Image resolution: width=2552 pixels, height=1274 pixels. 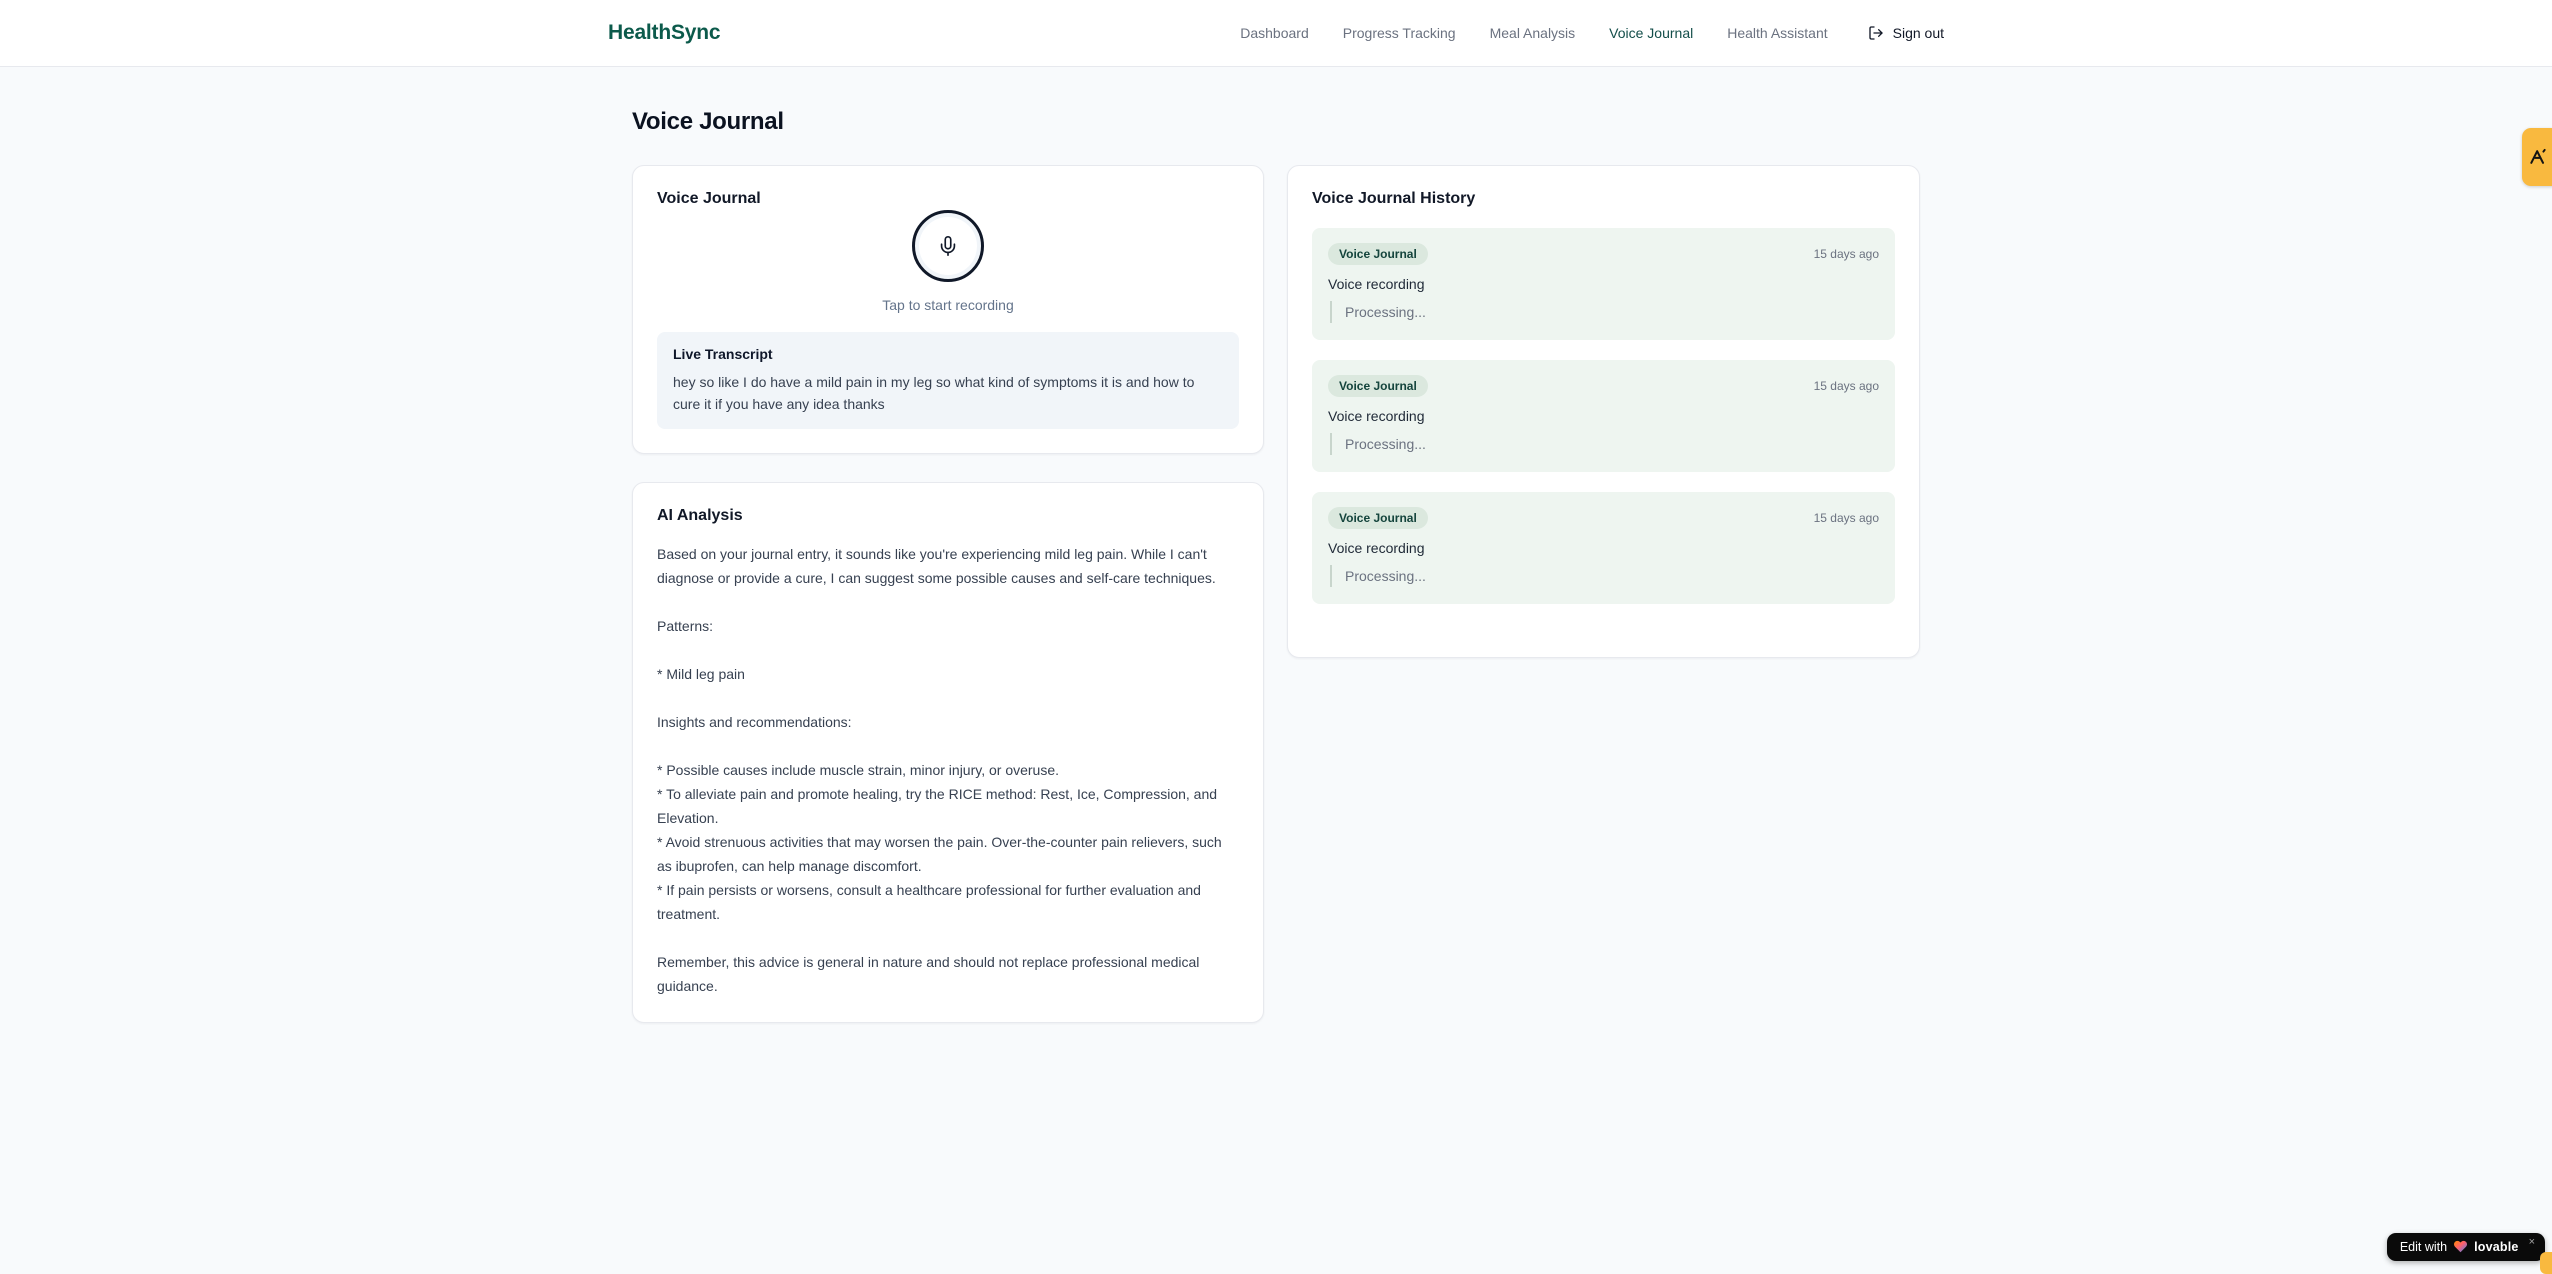 I want to click on app-logo: HealthSync, so click(x=664, y=33).